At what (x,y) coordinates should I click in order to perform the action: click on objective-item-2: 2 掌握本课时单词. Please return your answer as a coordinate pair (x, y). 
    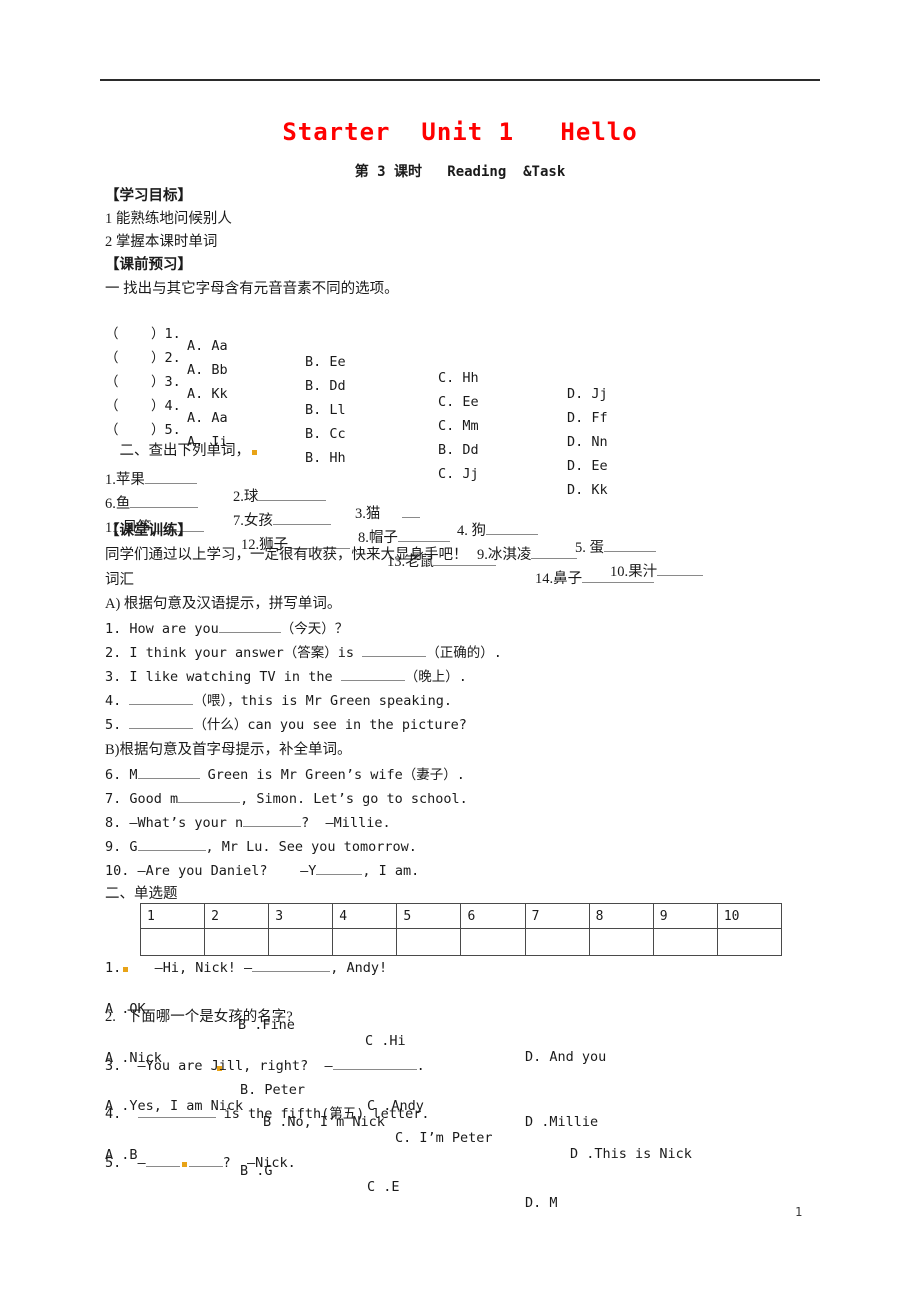
    Looking at the image, I should click on (161, 242).